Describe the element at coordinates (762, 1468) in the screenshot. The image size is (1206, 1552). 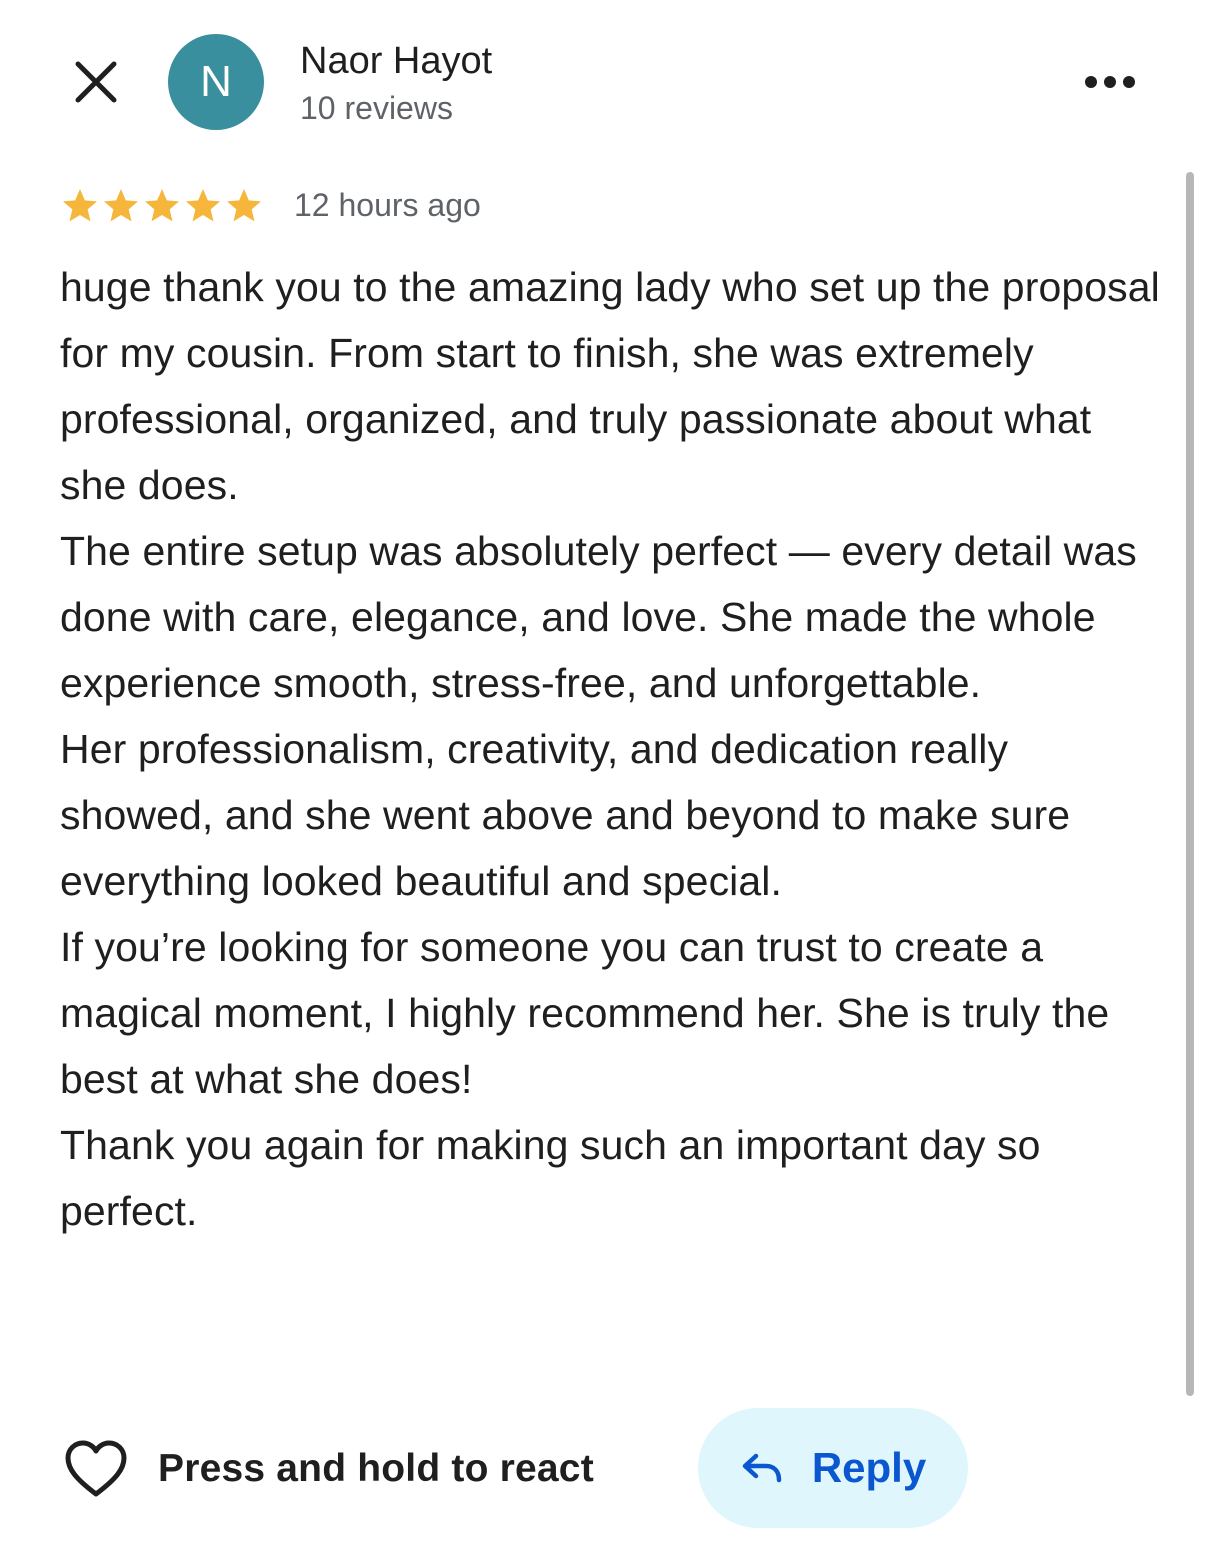
I see `reply-arrow-icon` at that location.